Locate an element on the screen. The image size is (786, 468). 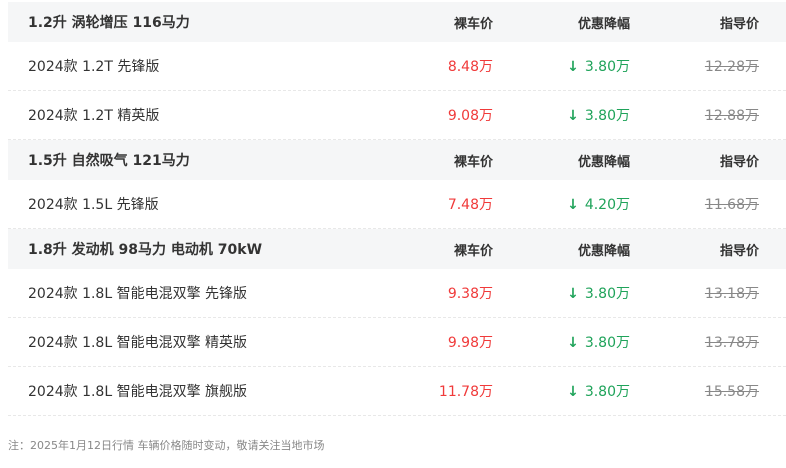
trim-name: 2024款 1.8L 智能电混双擎 先锋版 is located at coordinates (188, 293).